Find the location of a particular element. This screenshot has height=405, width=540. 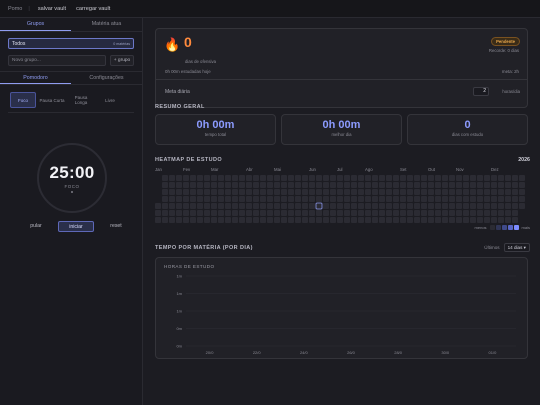

skip-button: pular is located at coordinates (36, 226).